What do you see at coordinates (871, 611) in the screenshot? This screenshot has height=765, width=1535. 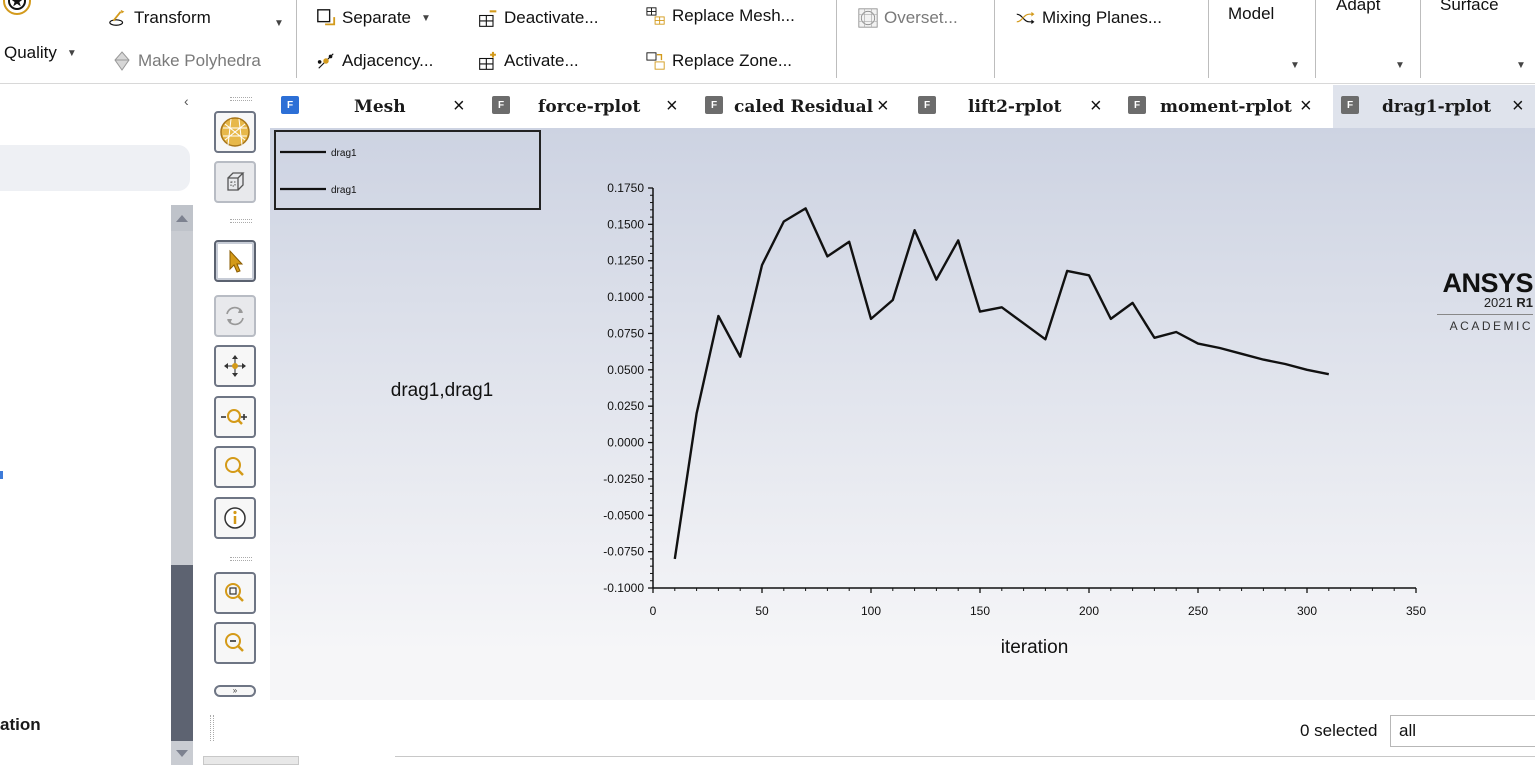 I see `x-tick-label: 100` at bounding box center [871, 611].